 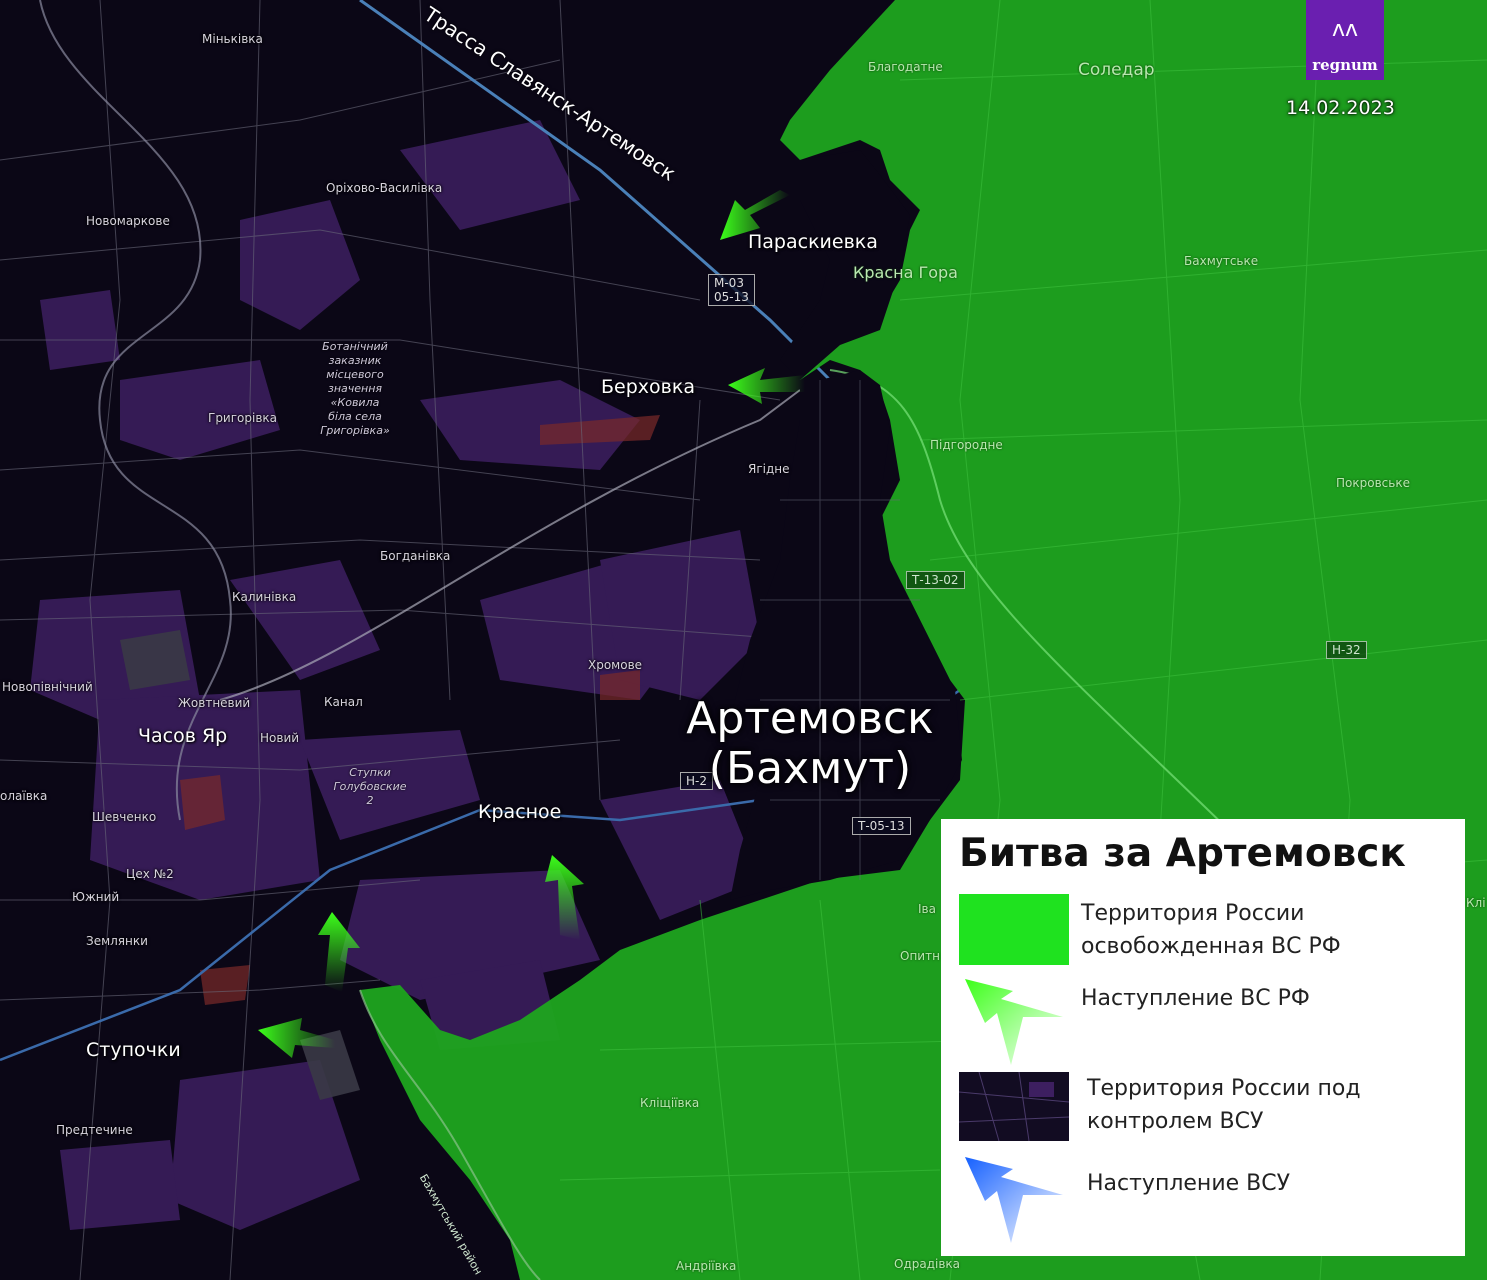 I want to click on place-pokrovske: Покровське, so click(x=1373, y=483).